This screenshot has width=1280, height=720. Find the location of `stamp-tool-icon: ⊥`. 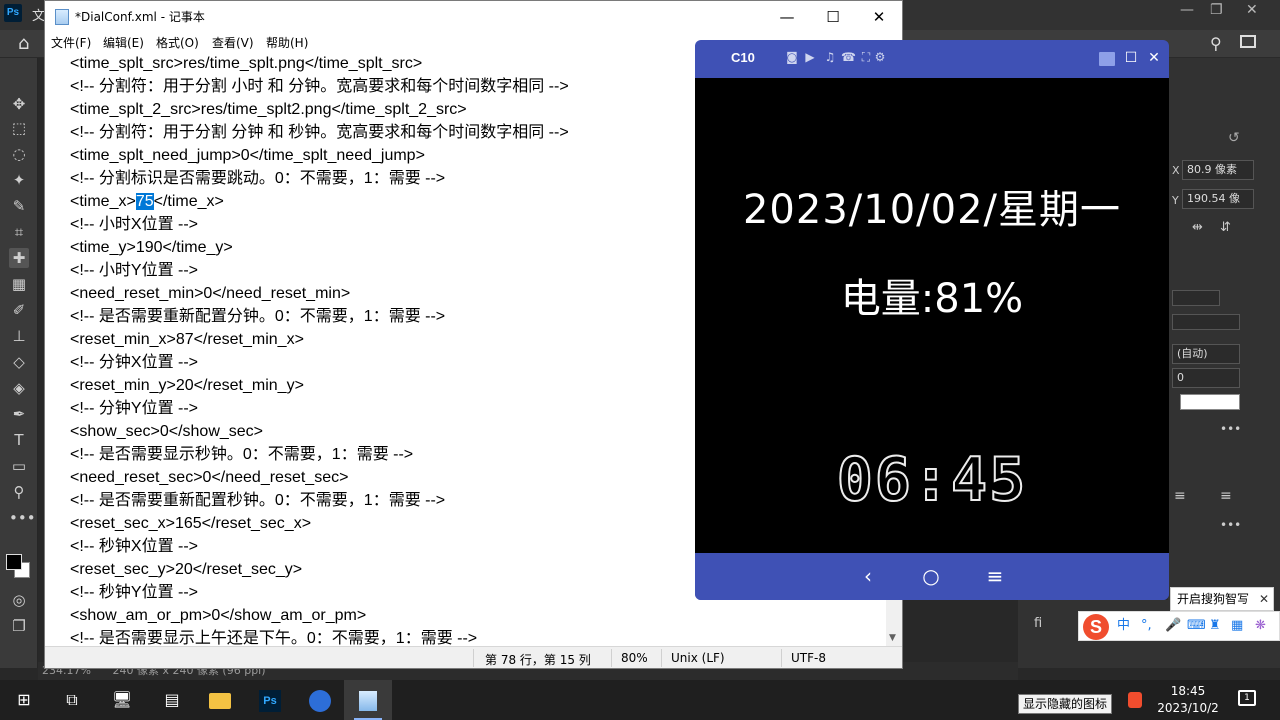

stamp-tool-icon: ⊥ is located at coordinates (19, 336).